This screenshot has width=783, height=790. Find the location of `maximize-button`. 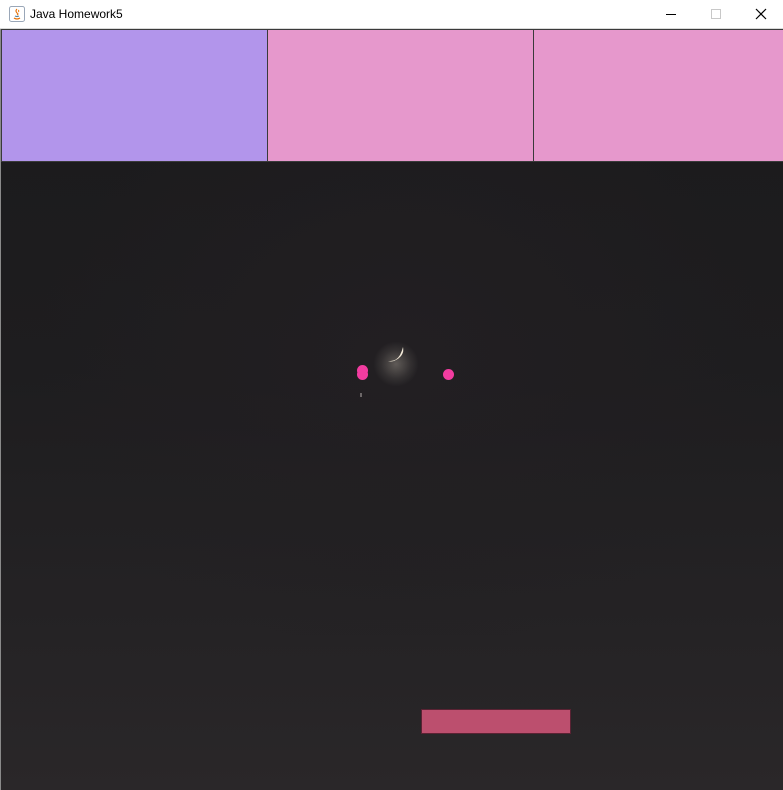

maximize-button is located at coordinates (715, 14).